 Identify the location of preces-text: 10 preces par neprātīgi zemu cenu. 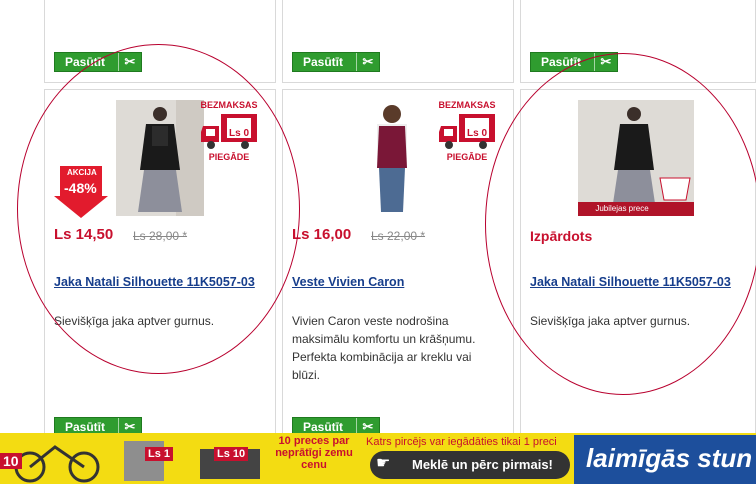
(314, 453).